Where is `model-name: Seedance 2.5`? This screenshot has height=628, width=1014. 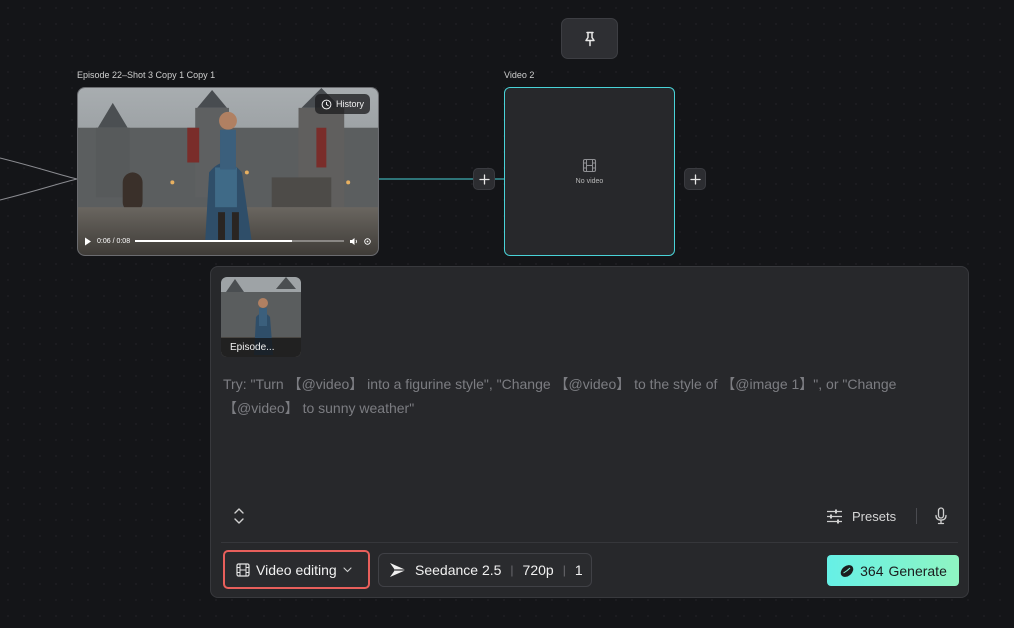
model-name: Seedance 2.5 is located at coordinates (458, 570).